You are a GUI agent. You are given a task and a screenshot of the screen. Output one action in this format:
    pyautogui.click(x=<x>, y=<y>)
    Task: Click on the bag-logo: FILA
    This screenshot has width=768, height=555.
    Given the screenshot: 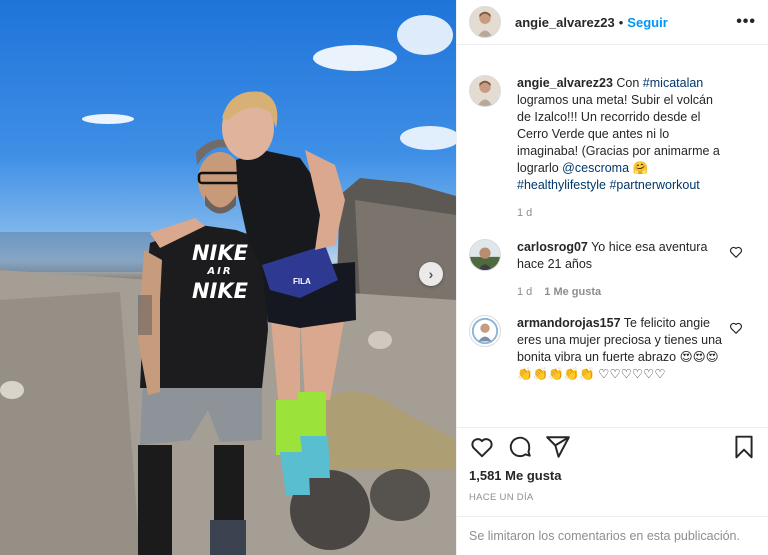 What is the action you would take?
    pyautogui.click(x=302, y=281)
    